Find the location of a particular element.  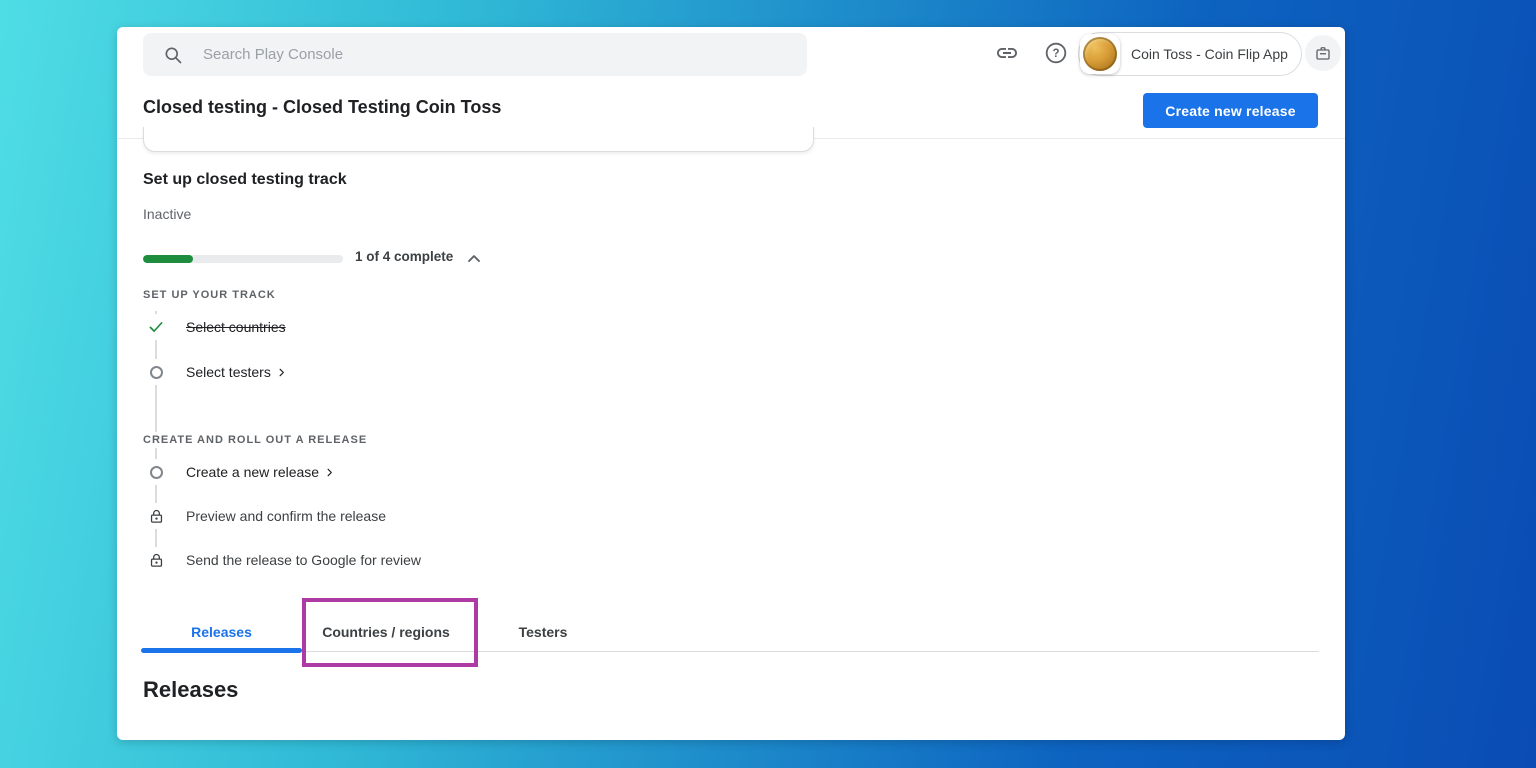

coin-avatar-icon is located at coordinates (1100, 54).